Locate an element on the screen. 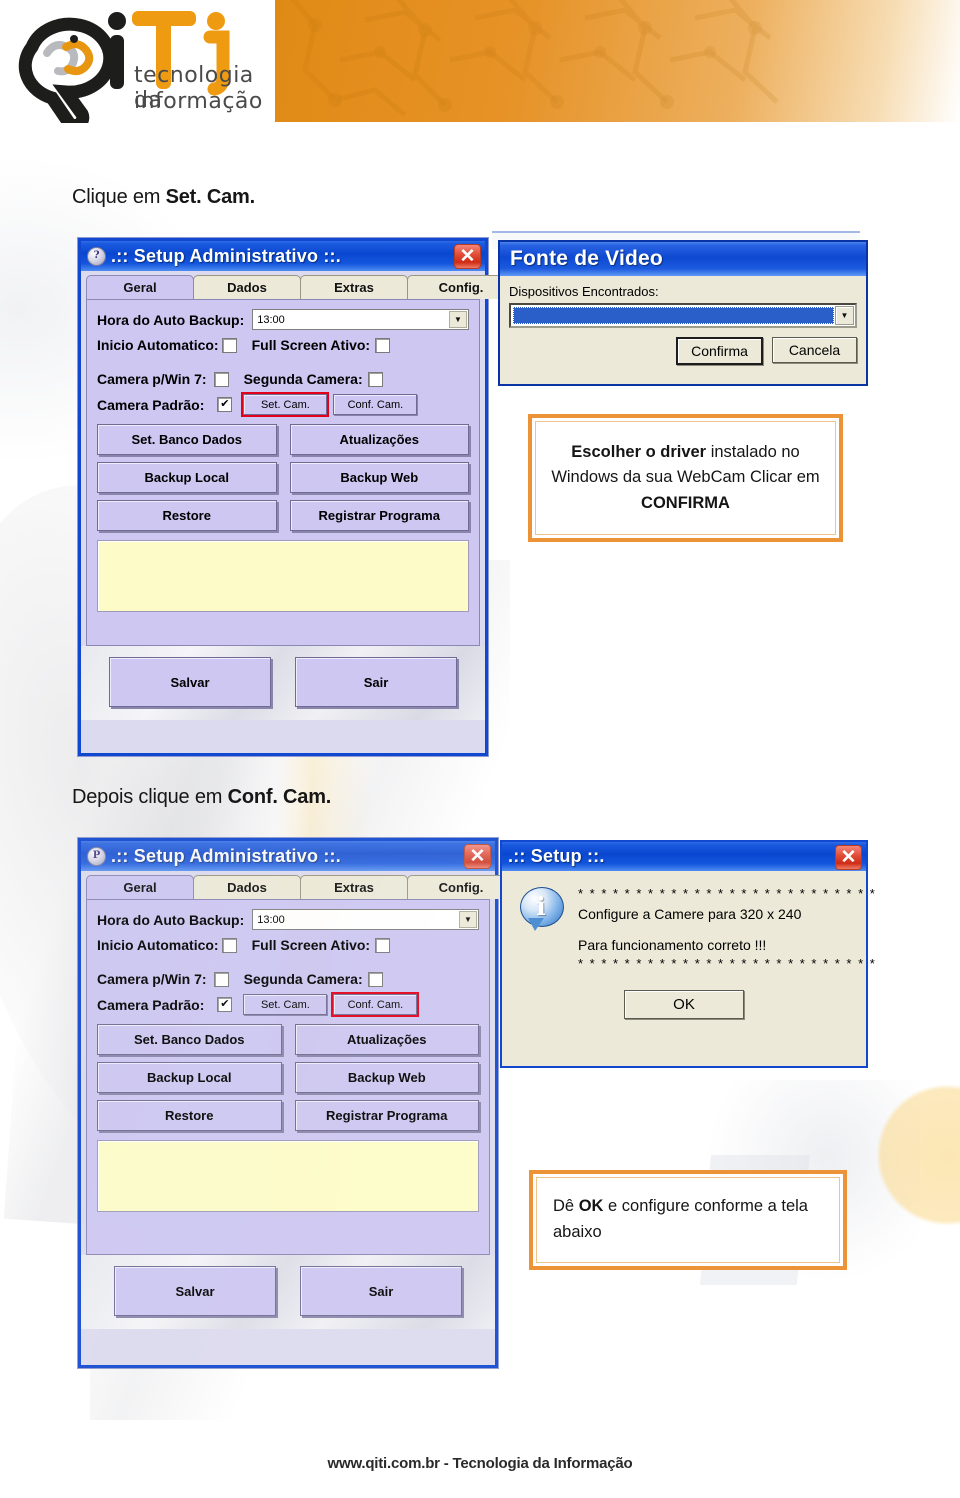 The height and width of the screenshot is (1498, 960). message-line-2: Para funcionamento correto !!! is located at coordinates (672, 945).